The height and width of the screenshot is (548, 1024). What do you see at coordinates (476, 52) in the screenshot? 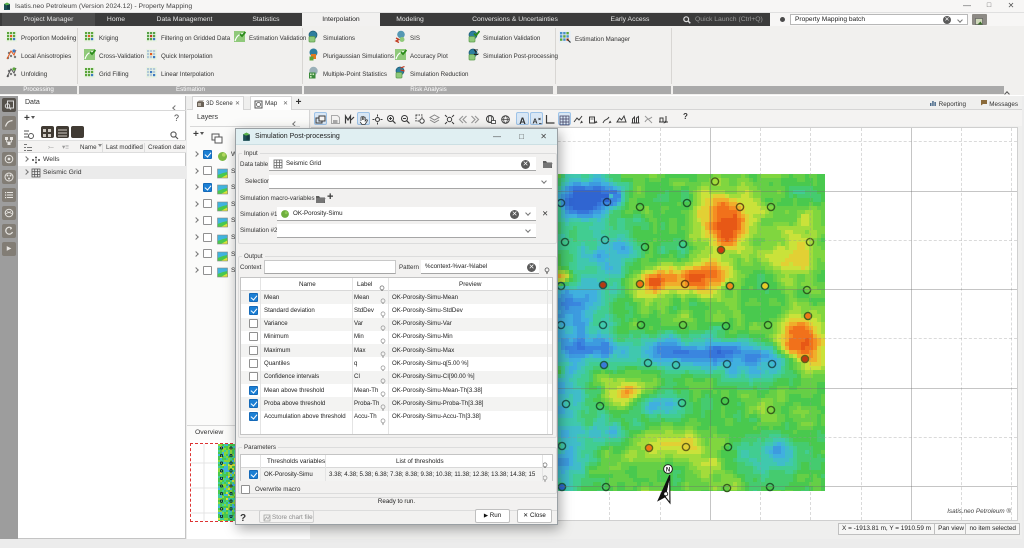
I see `svg-text: Σ` at bounding box center [476, 52].